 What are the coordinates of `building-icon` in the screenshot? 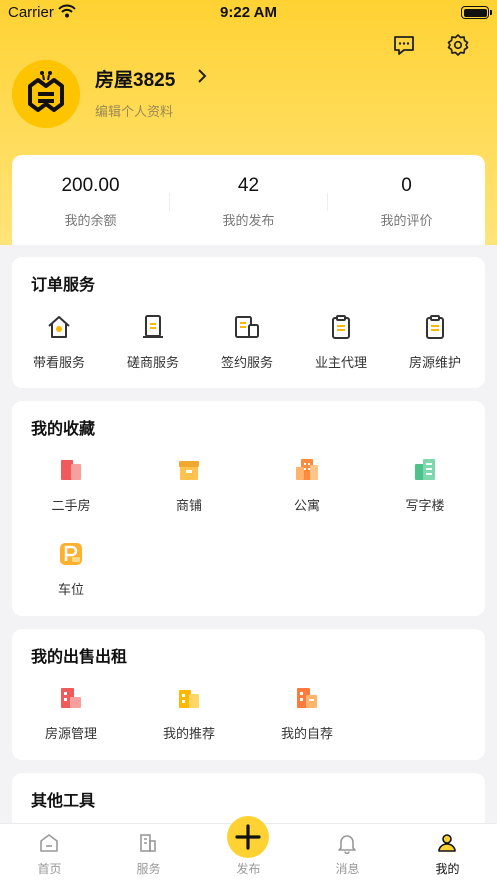 It's located at (148, 843).